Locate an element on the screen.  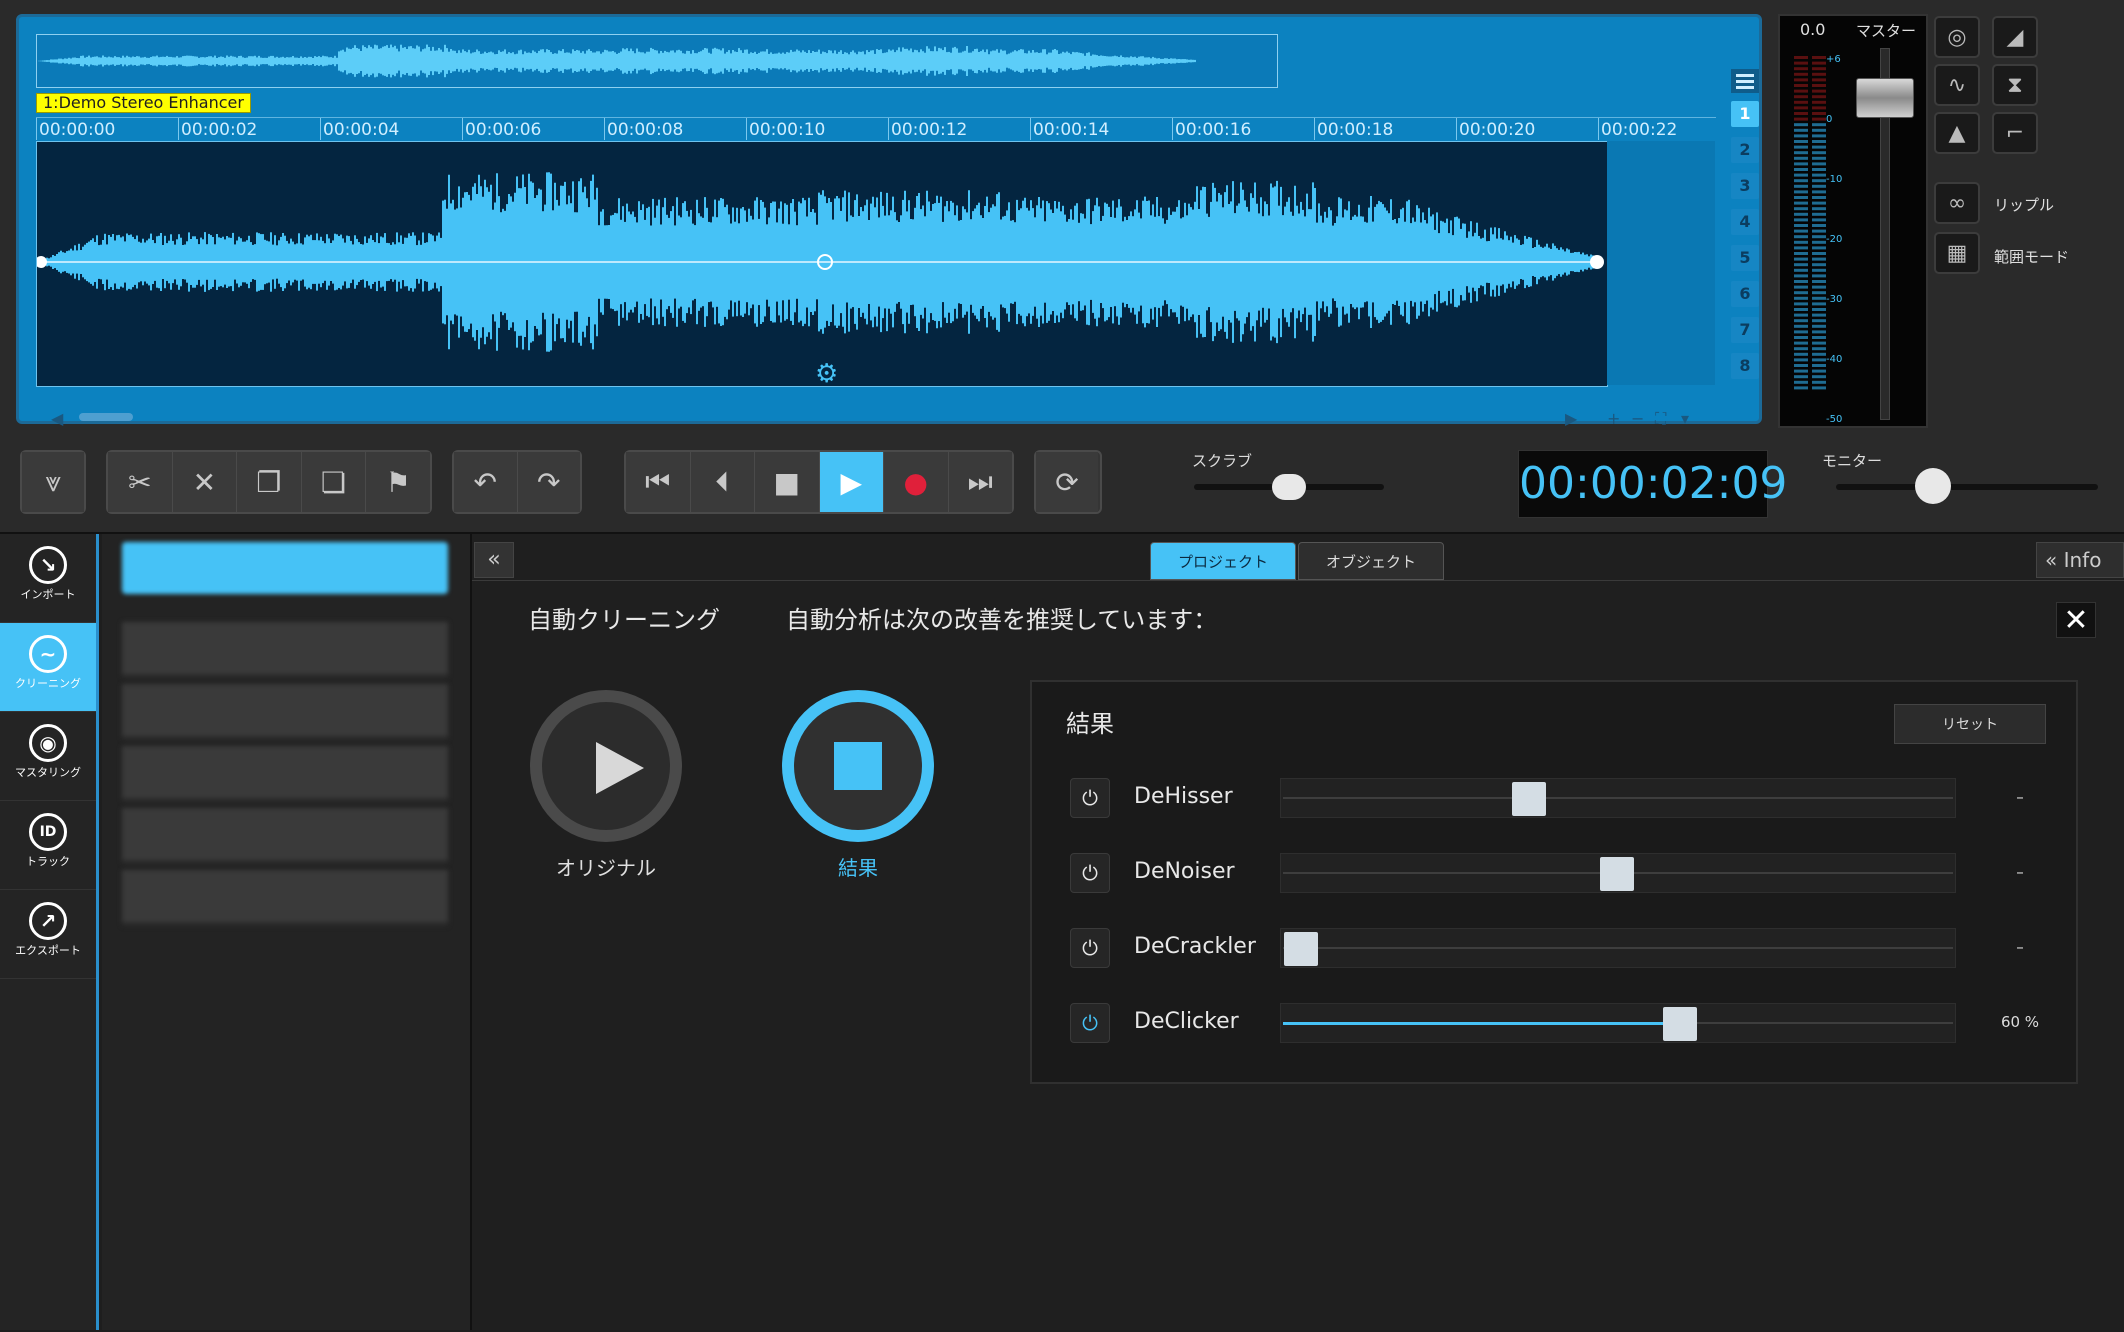
nav-import: ↘ インポート is located at coordinates (48, 578).